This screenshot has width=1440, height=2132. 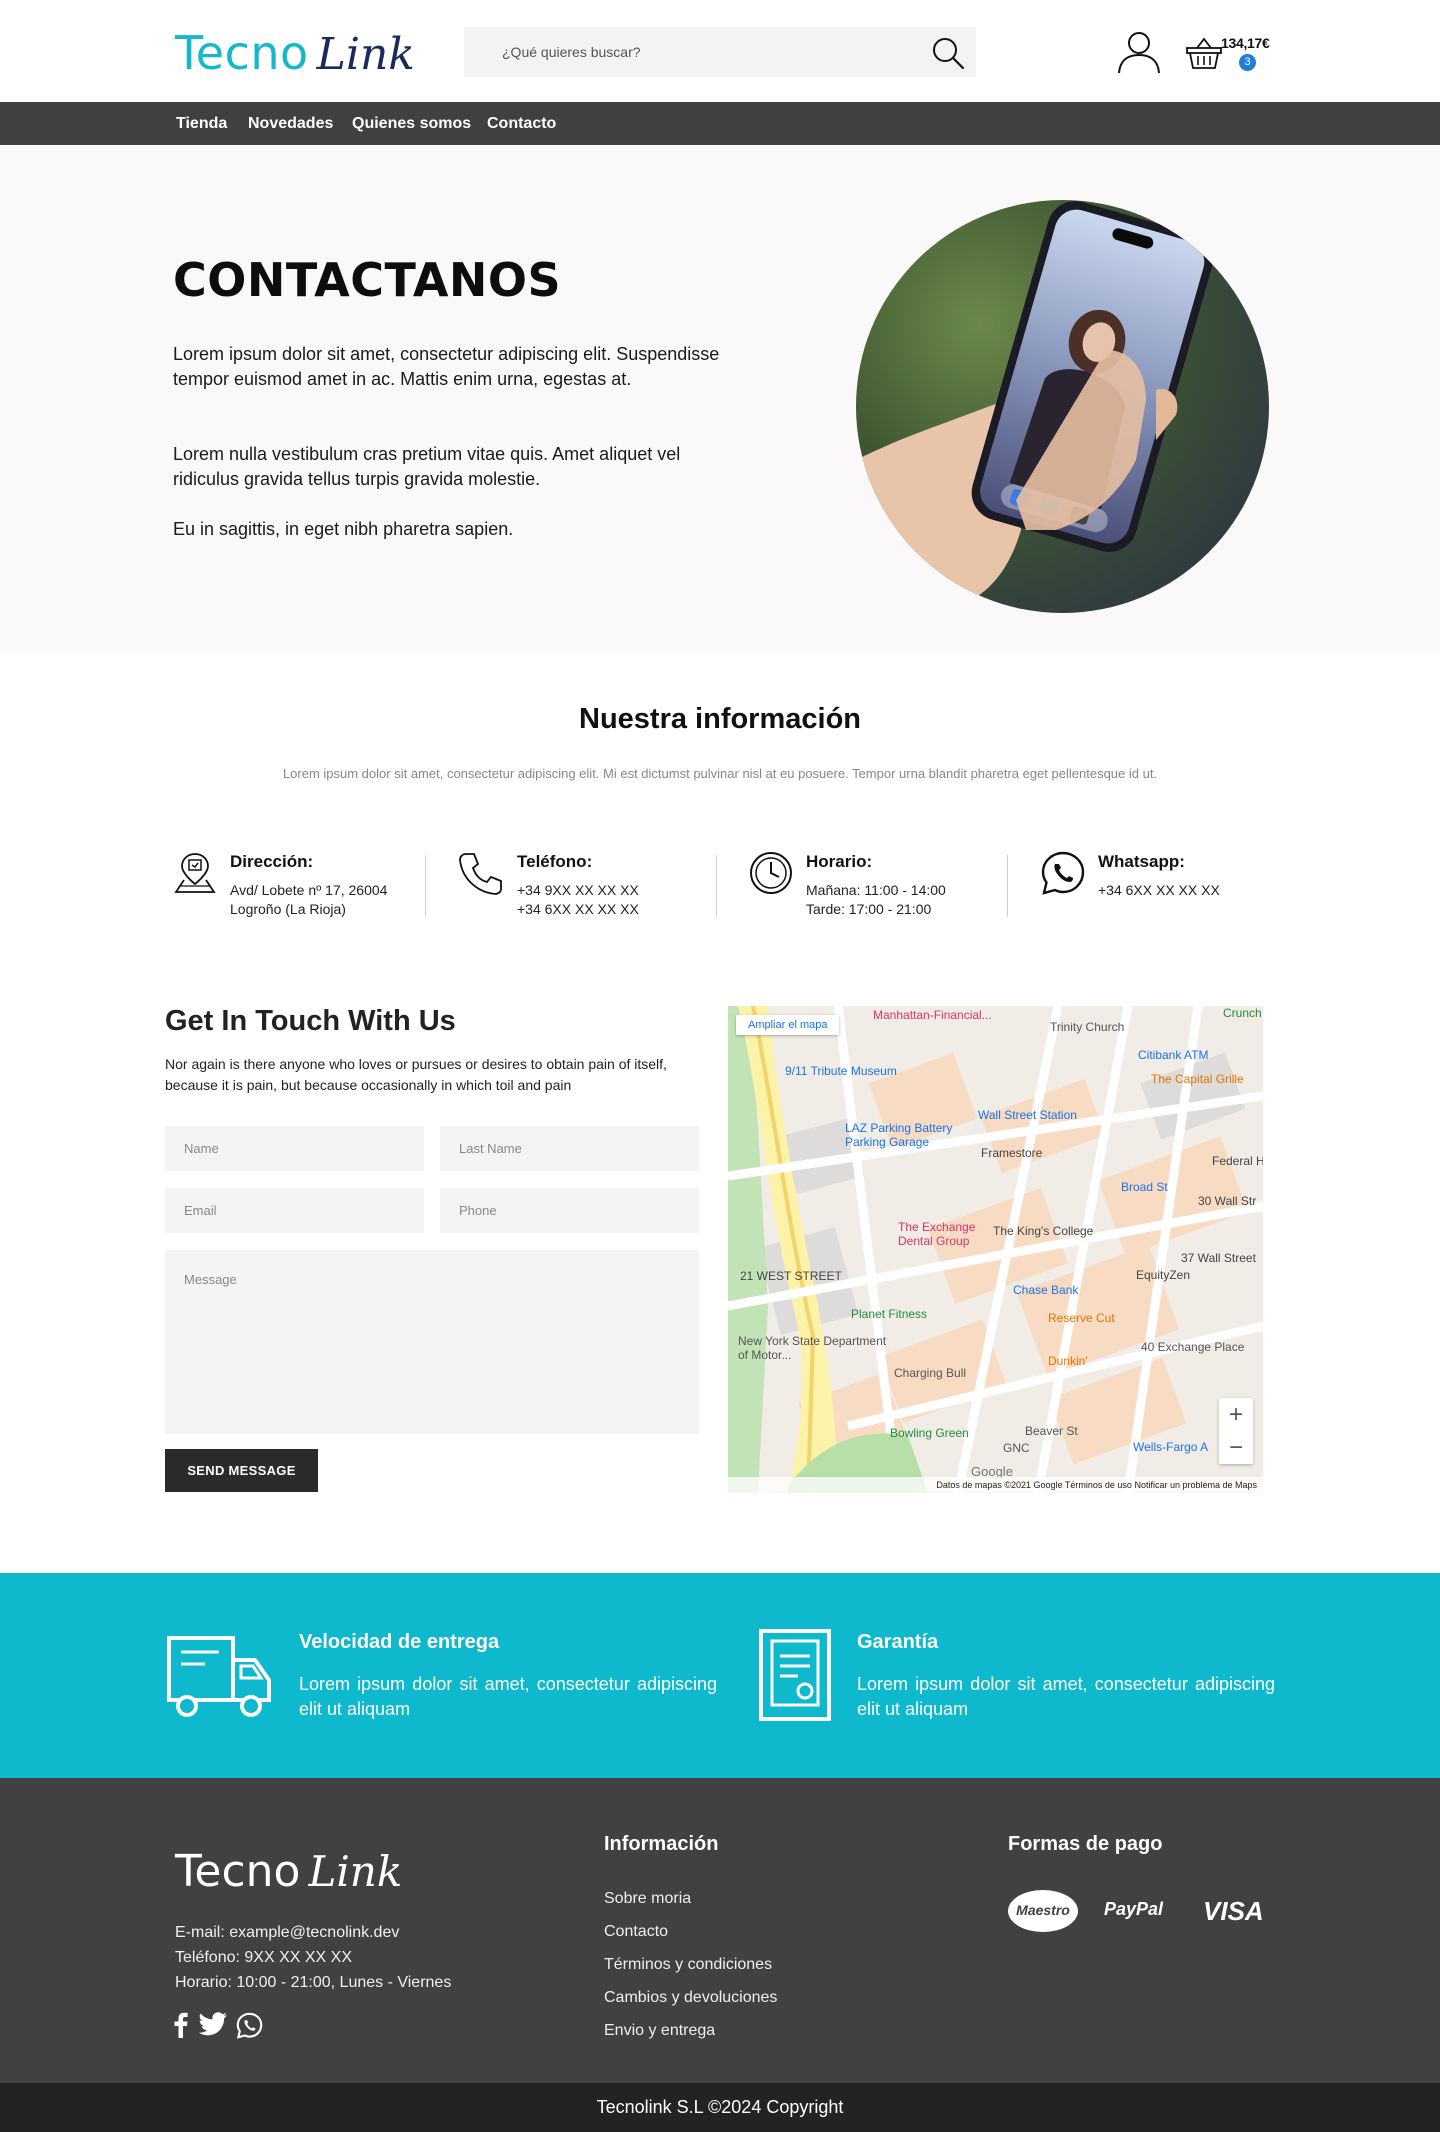 What do you see at coordinates (287, 1932) in the screenshot?
I see `footer-email: E-mail: example@tecnolink.dev` at bounding box center [287, 1932].